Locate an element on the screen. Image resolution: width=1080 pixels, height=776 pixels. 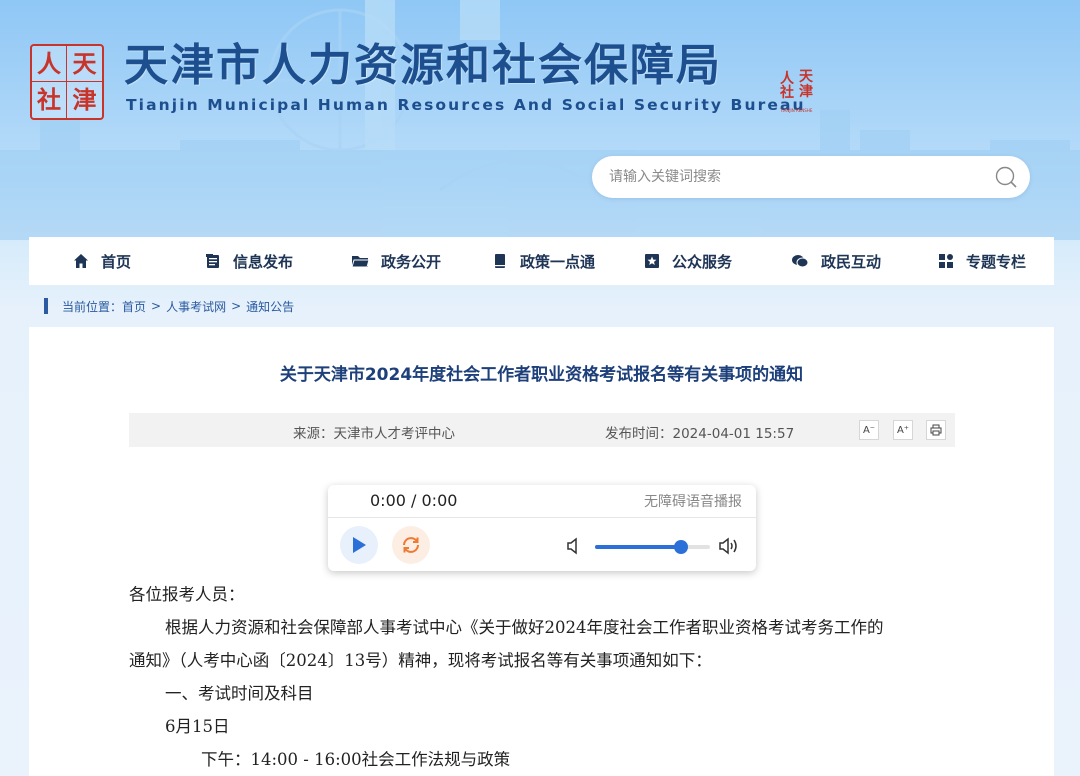
loop-button is located at coordinates (411, 545).